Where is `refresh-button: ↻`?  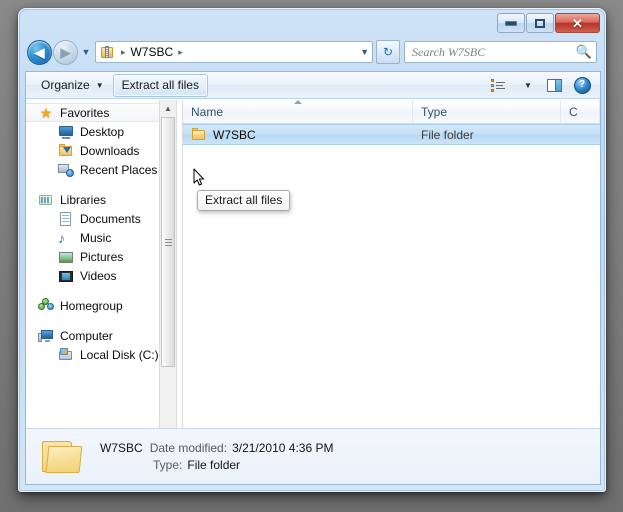
refresh-button: ↻ is located at coordinates (388, 52).